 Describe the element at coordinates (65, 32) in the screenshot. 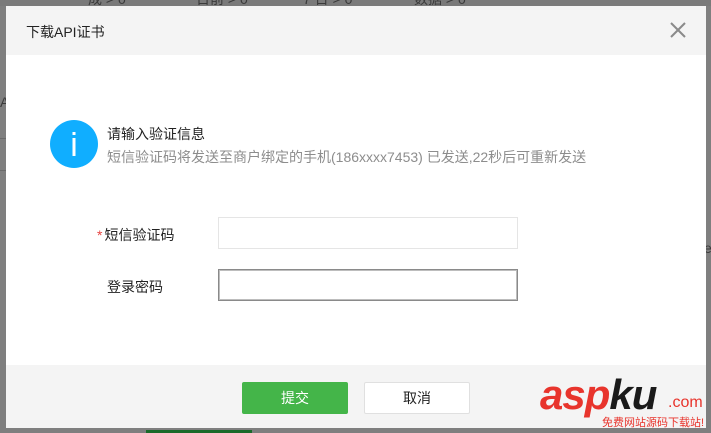

I see `dialog-title: 下载API证书` at that location.